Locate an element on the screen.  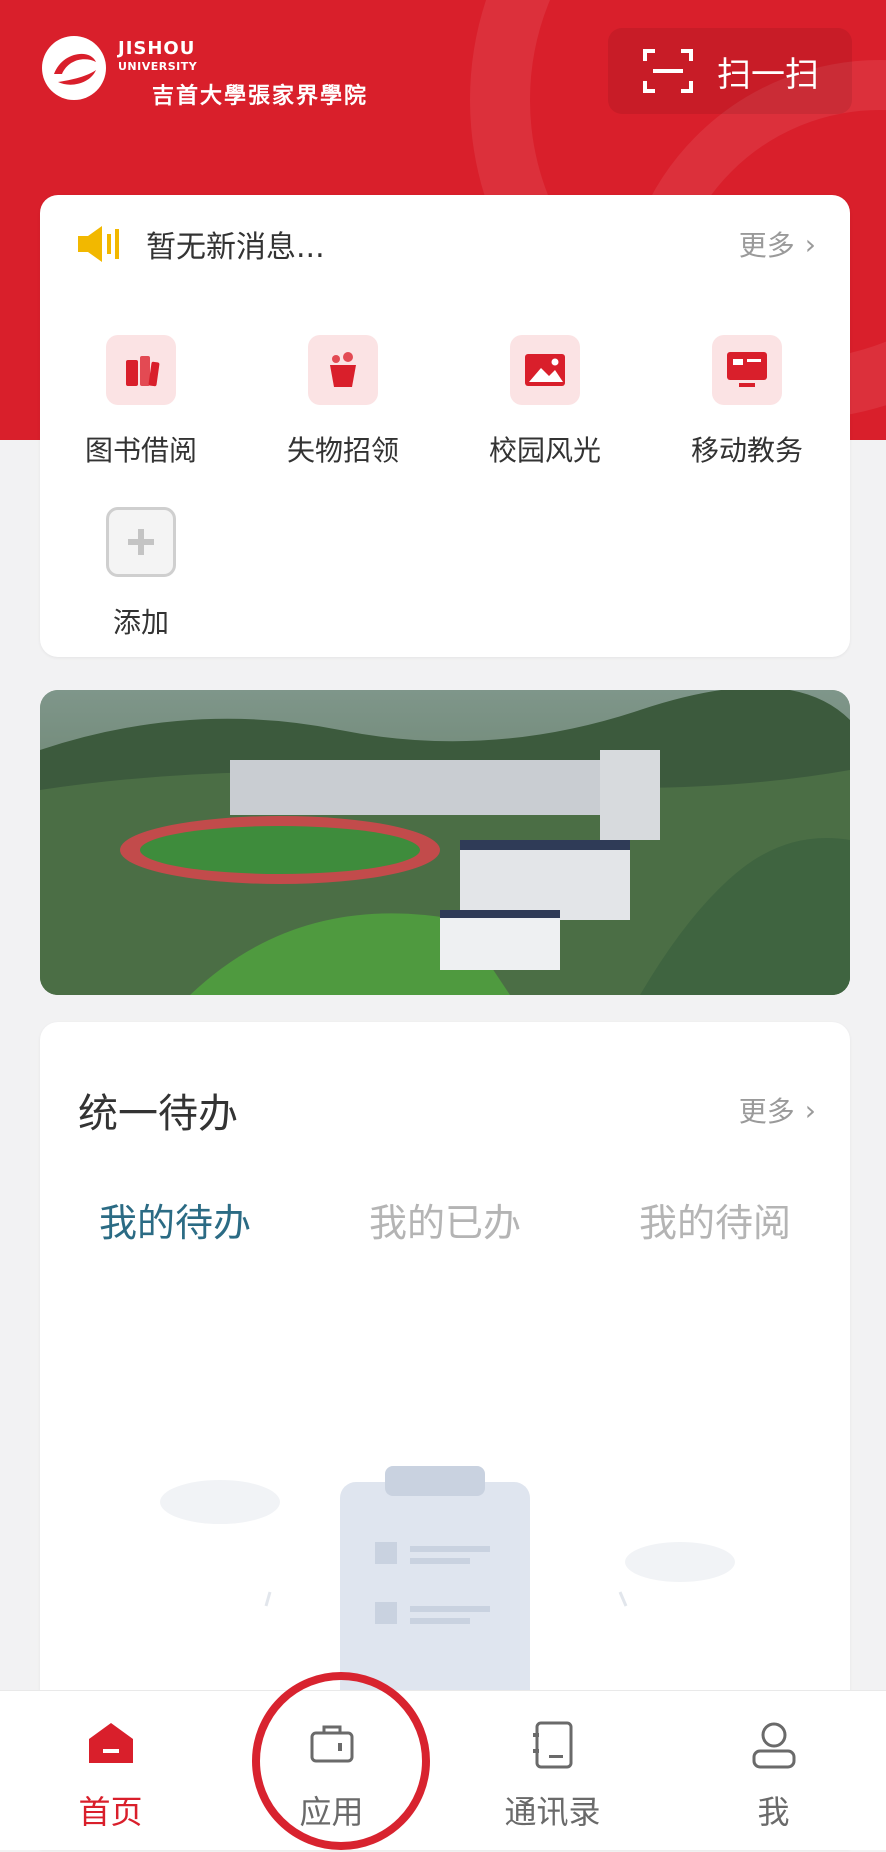
quick-app-lost-found: 失物招领 is located at coordinates (343, 402).